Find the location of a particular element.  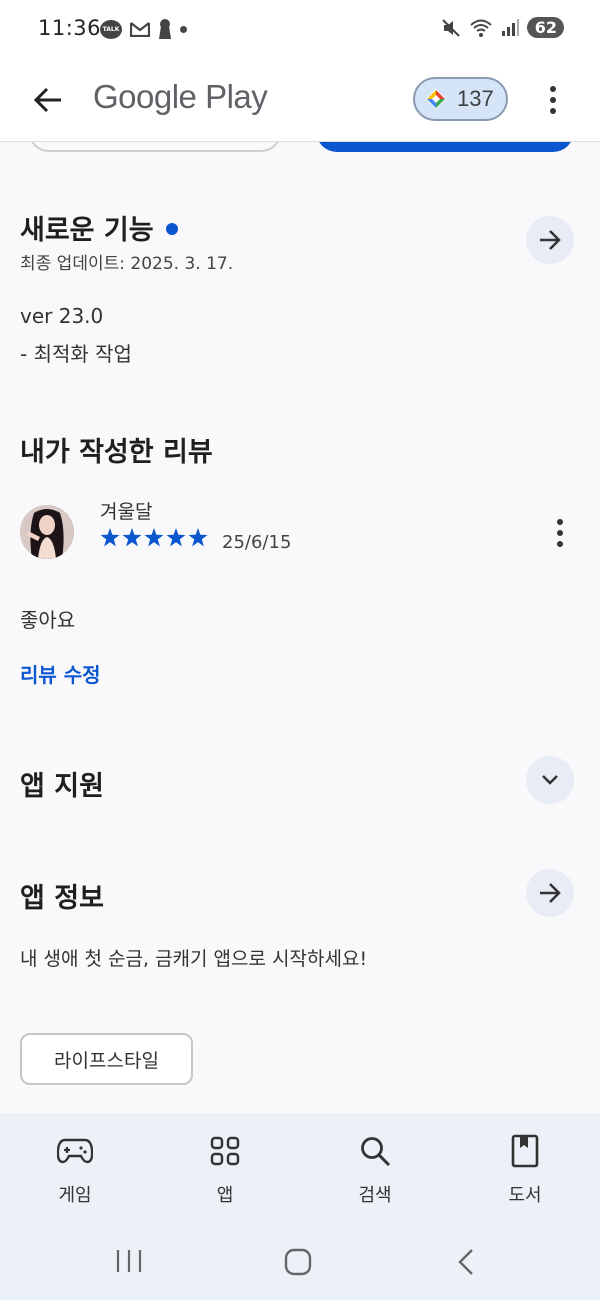

system-navigation-bar is located at coordinates (300, 1261).